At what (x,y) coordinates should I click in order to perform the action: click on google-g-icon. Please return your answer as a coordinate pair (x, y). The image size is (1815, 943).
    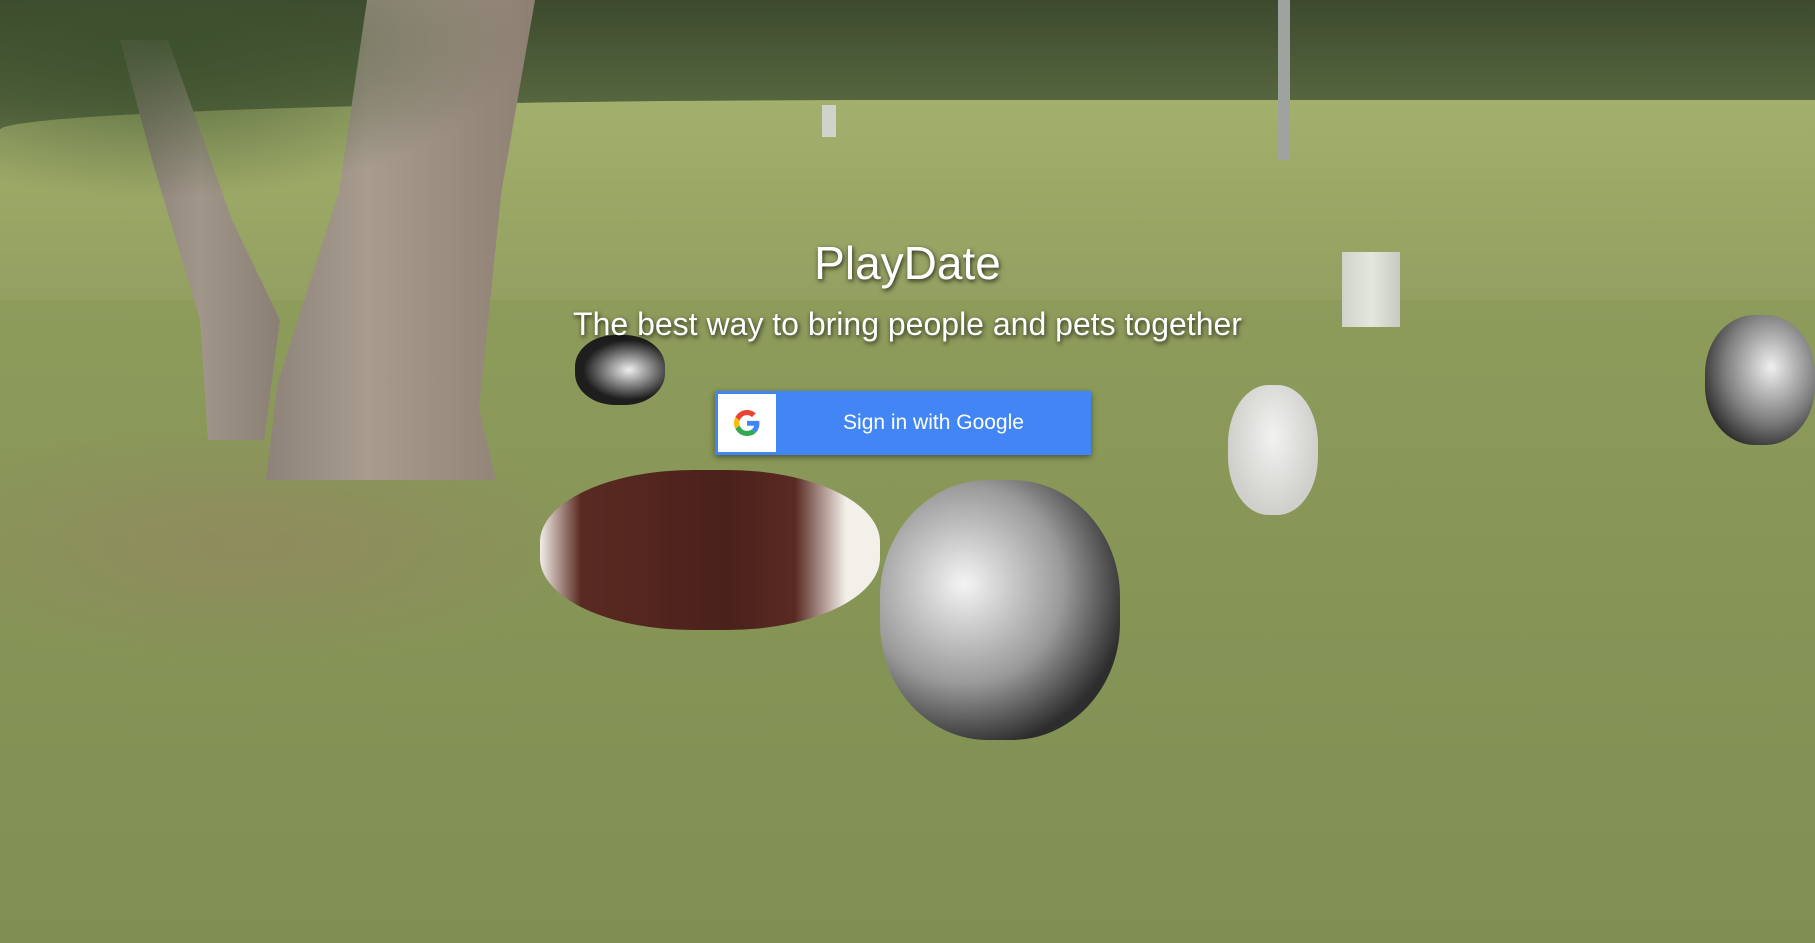
    Looking at the image, I should click on (747, 423).